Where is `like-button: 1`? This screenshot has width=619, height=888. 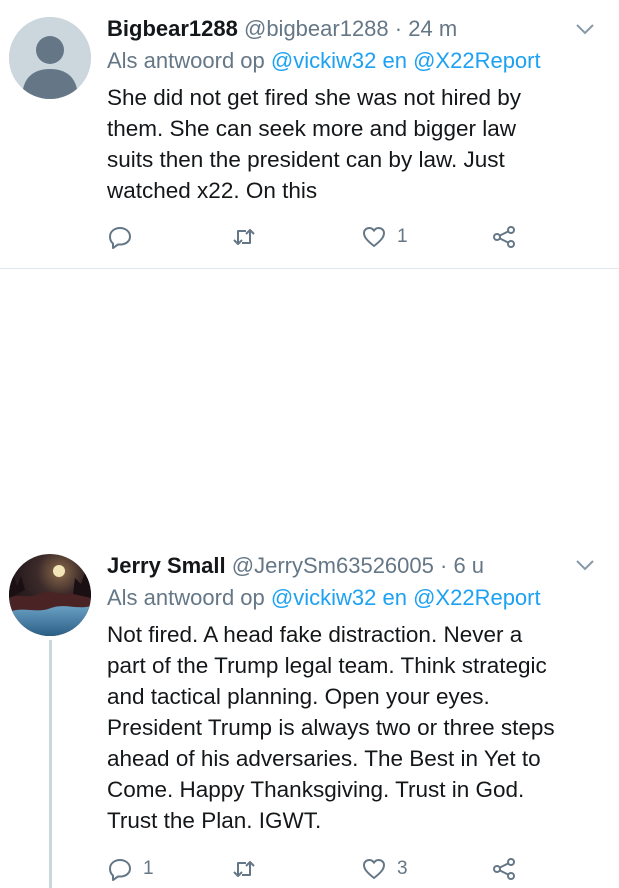 like-button: 1 is located at coordinates (384, 237).